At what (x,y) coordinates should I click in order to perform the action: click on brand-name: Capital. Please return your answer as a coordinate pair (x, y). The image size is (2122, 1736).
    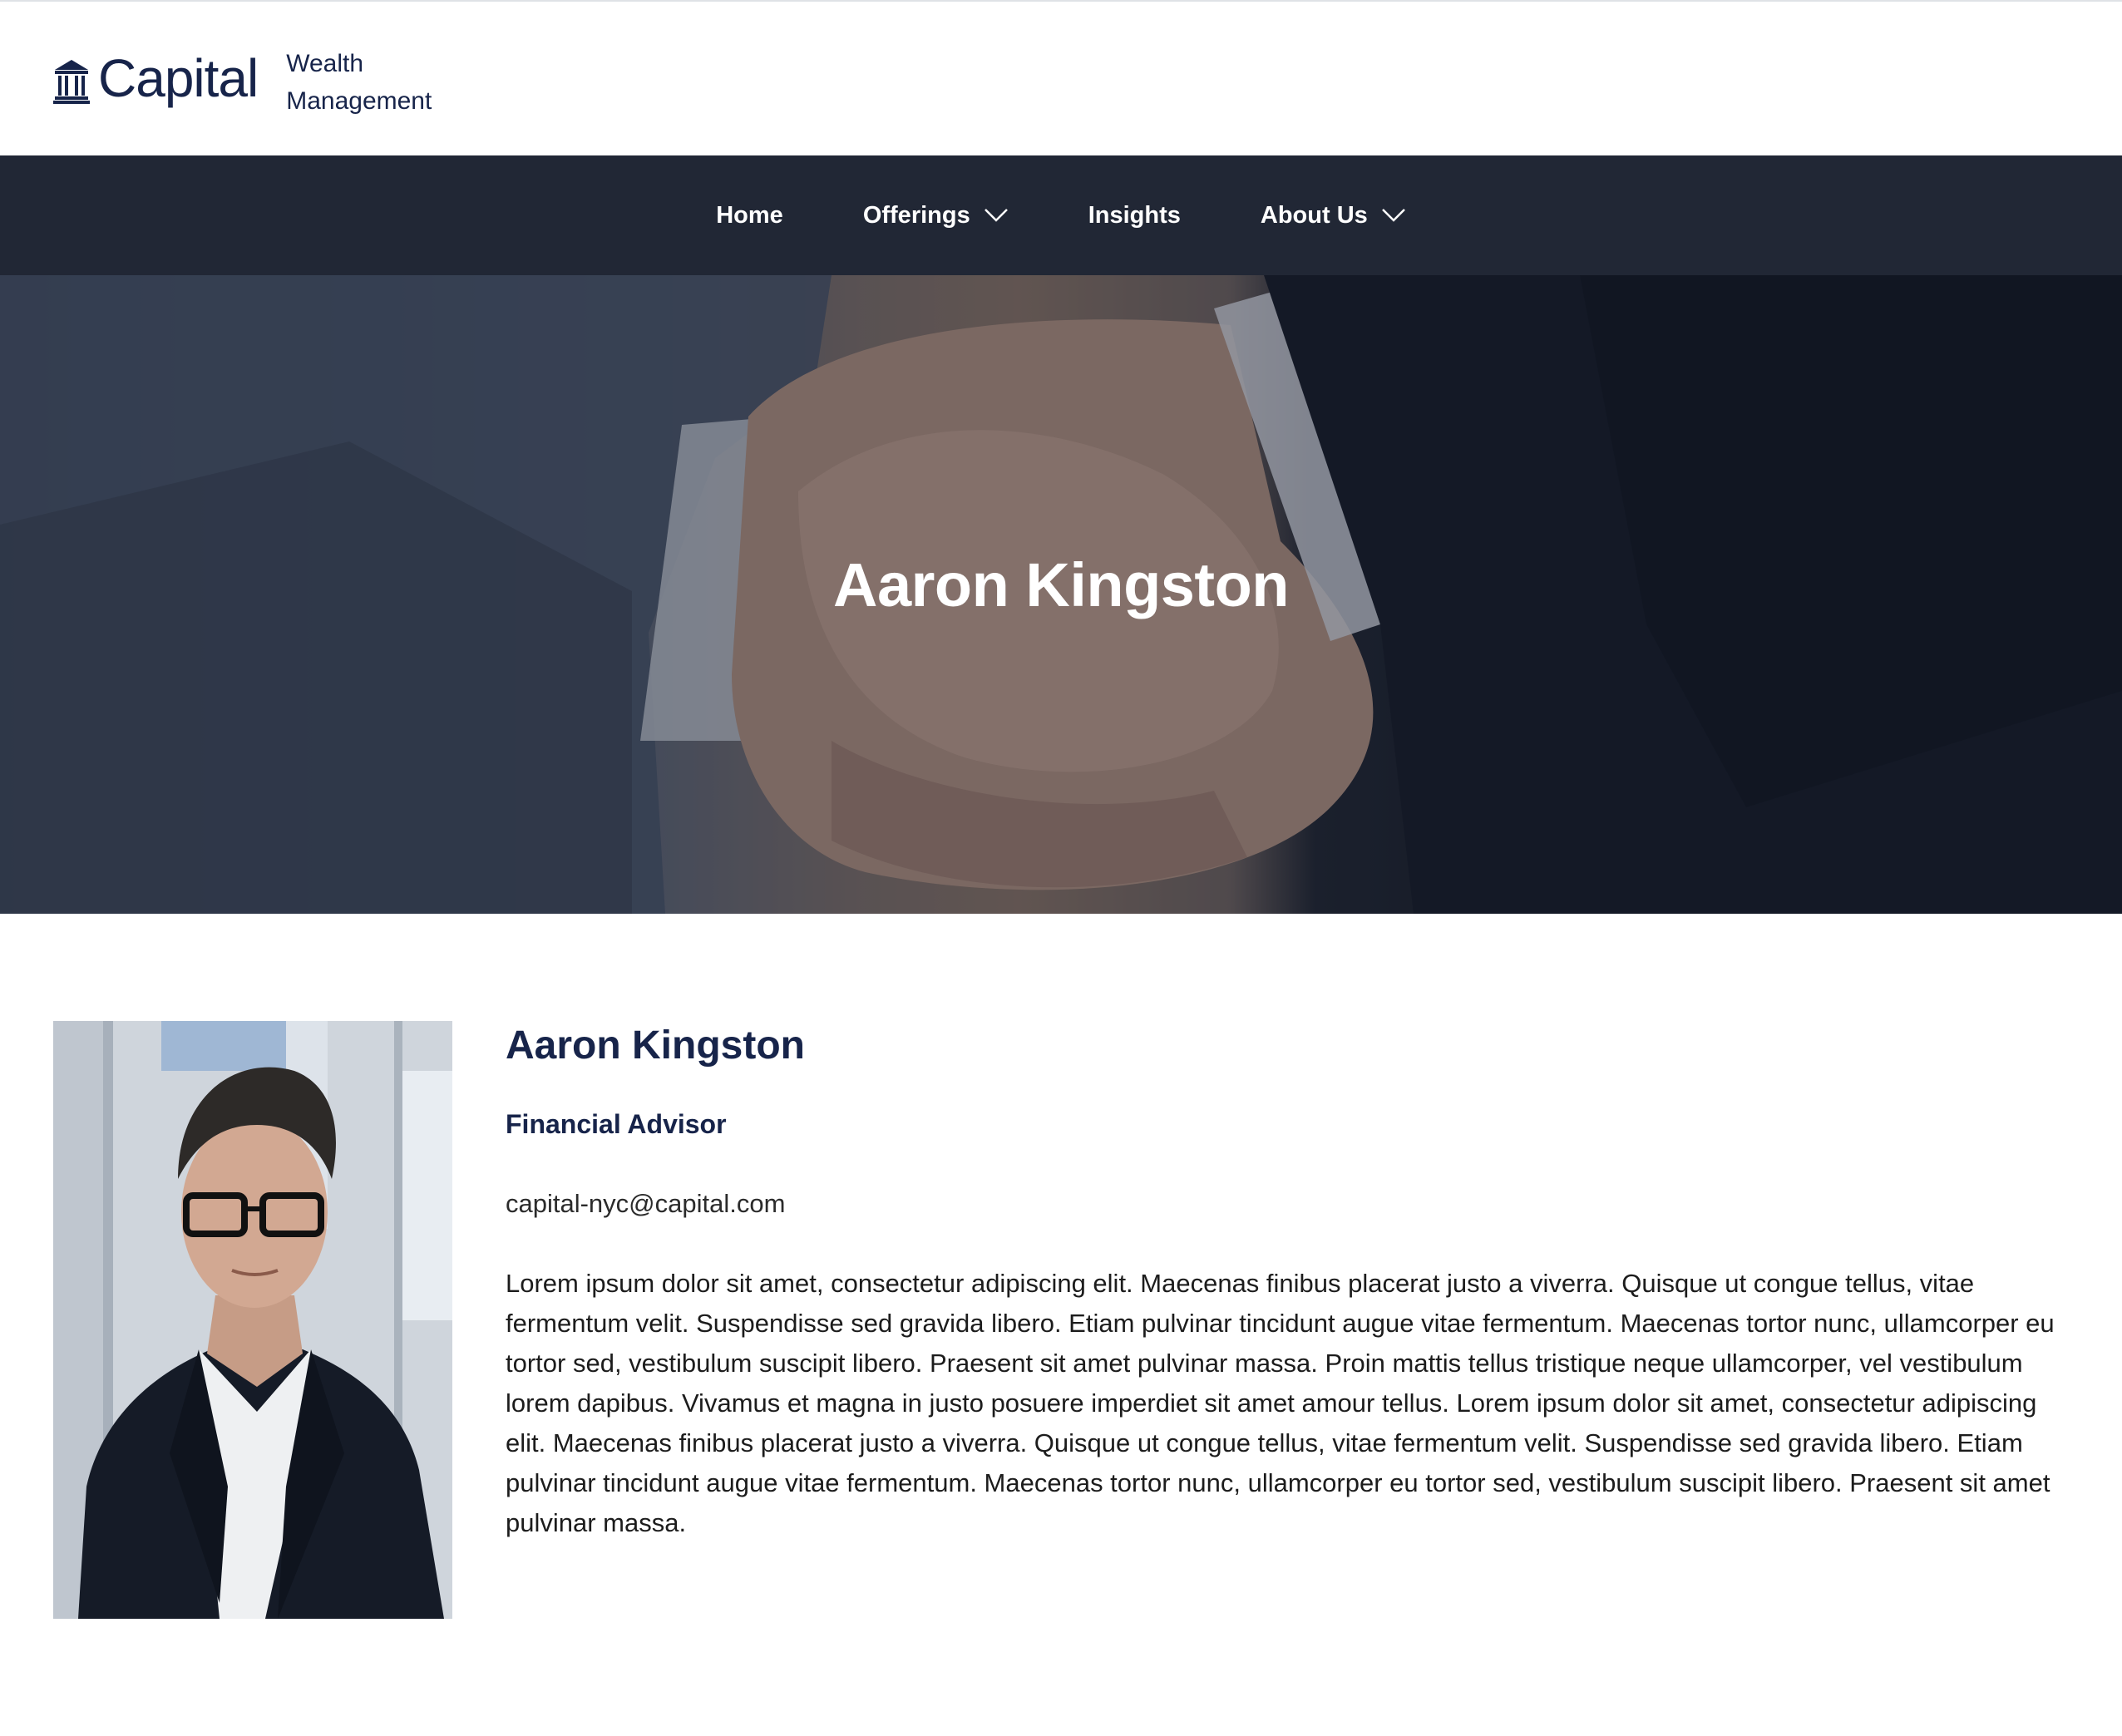
    Looking at the image, I should click on (178, 78).